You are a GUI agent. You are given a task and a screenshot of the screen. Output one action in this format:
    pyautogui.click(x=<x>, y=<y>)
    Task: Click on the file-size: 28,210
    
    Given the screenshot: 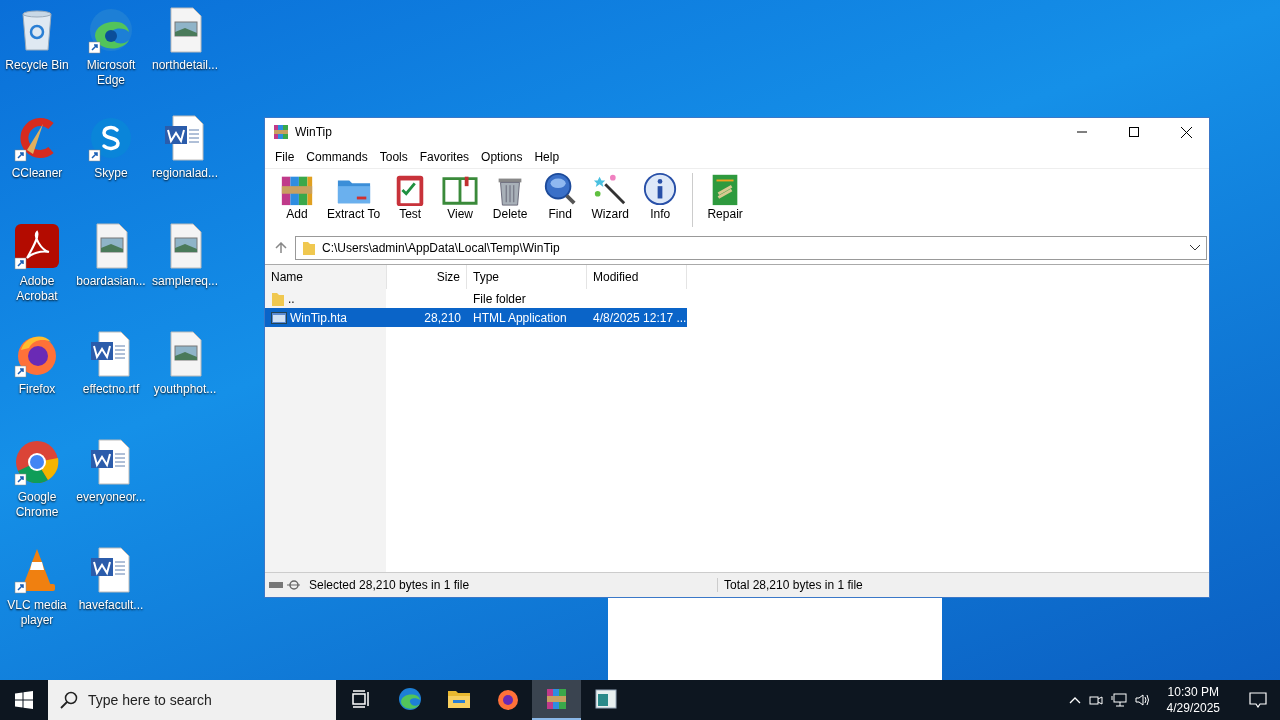 What is the action you would take?
    pyautogui.click(x=442, y=317)
    